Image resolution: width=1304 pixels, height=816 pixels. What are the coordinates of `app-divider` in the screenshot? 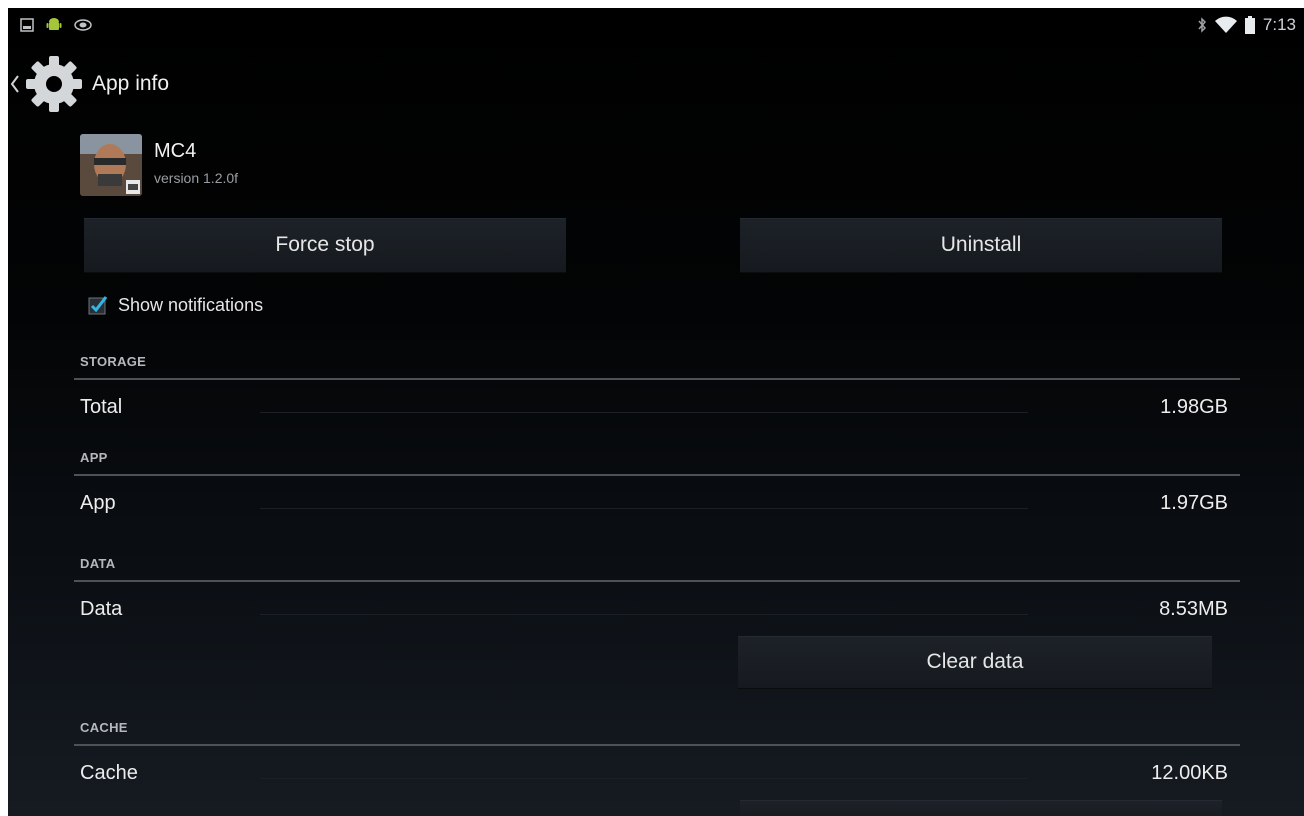 It's located at (657, 475).